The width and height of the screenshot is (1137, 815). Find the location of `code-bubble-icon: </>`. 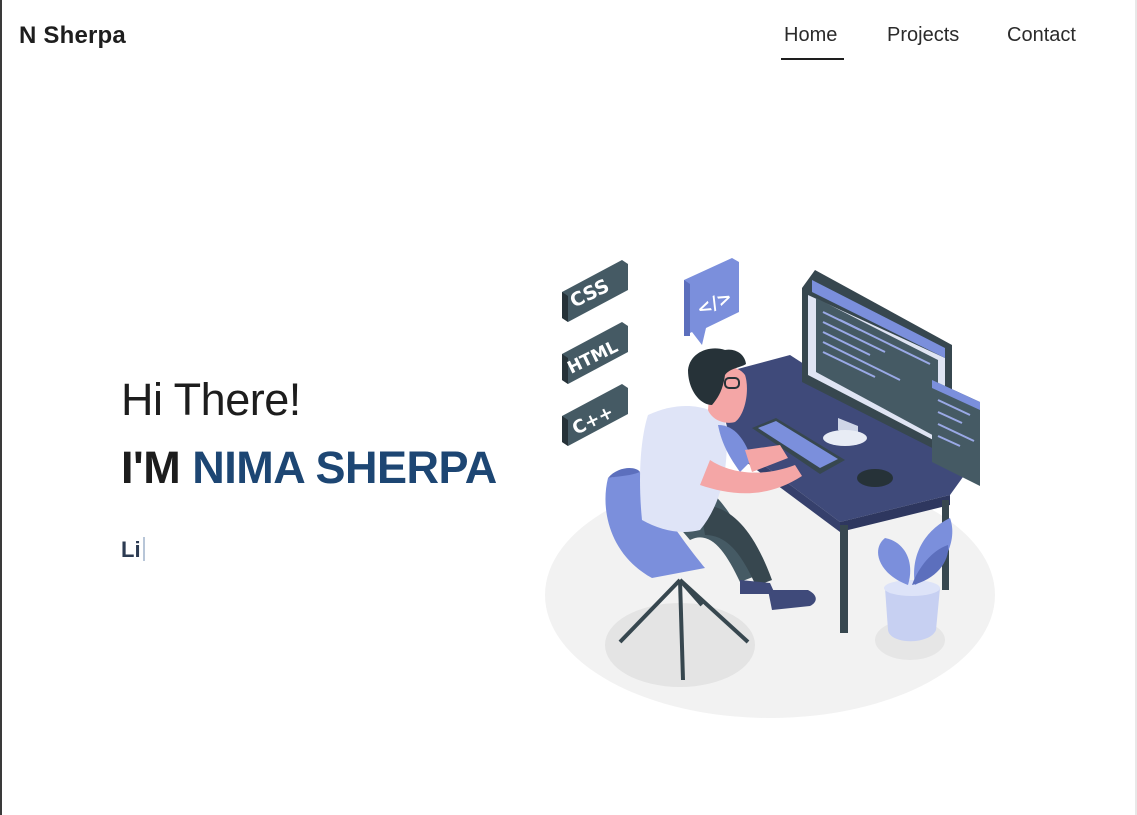

code-bubble-icon: </> is located at coordinates (711, 301).